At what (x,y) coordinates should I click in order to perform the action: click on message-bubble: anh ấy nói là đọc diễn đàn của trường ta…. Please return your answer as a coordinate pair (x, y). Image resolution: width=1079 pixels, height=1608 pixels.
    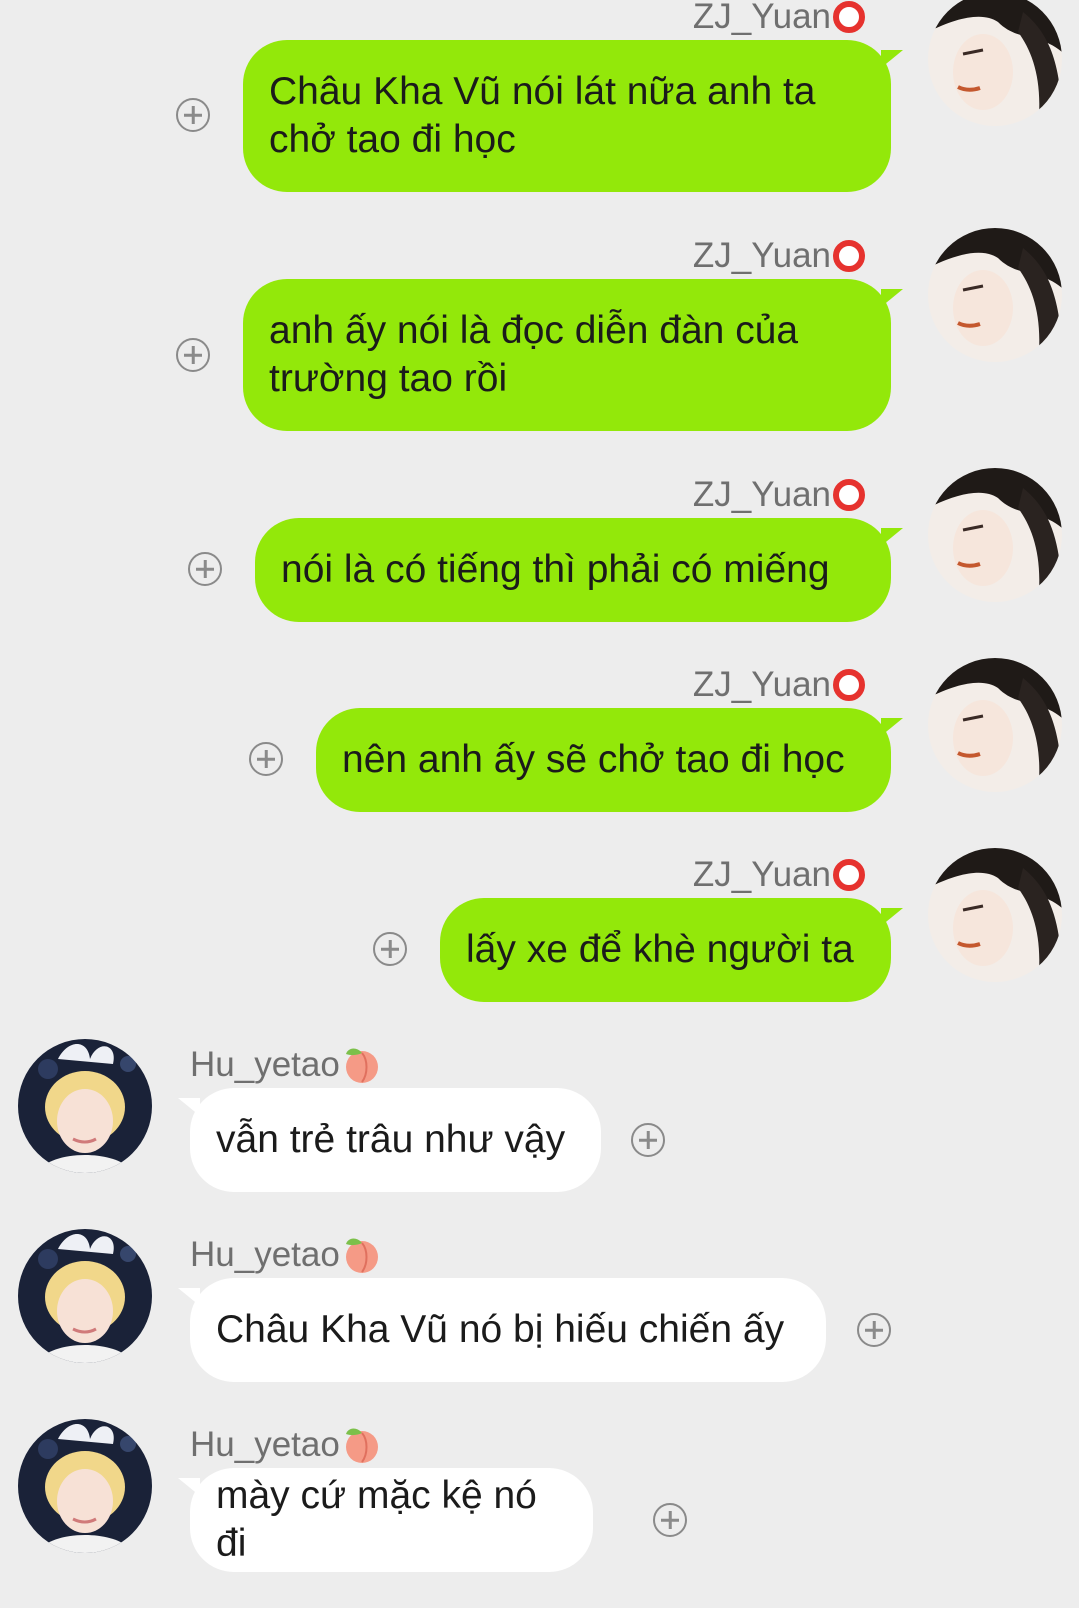
    Looking at the image, I should click on (573, 355).